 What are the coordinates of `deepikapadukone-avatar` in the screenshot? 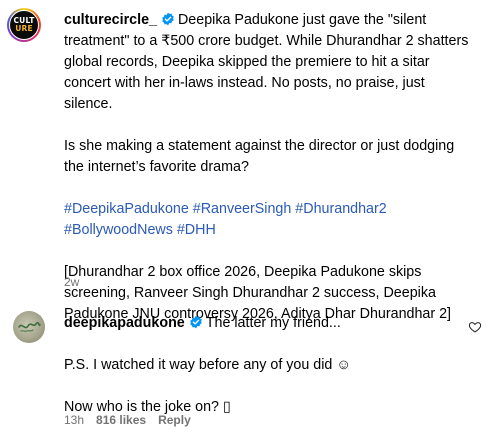 It's located at (29, 327).